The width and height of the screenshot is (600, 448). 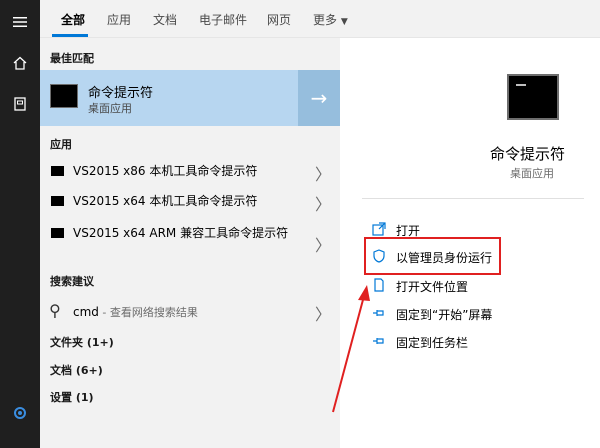 What do you see at coordinates (72, 58) in the screenshot?
I see `best-match-header: 最佳匹配` at bounding box center [72, 58].